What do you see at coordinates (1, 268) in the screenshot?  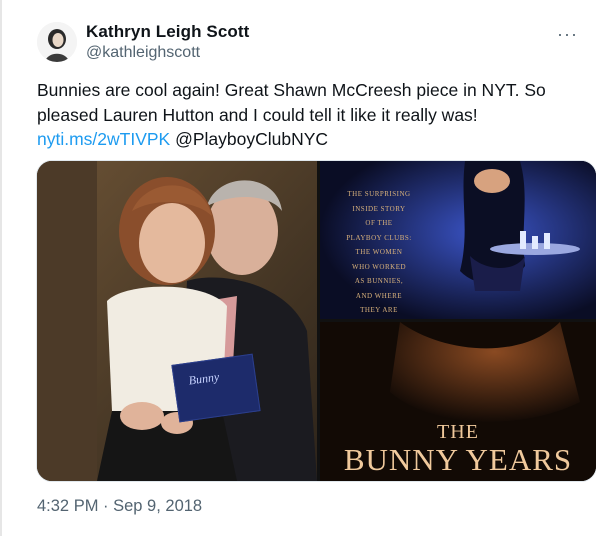 I see `timeline-divider` at bounding box center [1, 268].